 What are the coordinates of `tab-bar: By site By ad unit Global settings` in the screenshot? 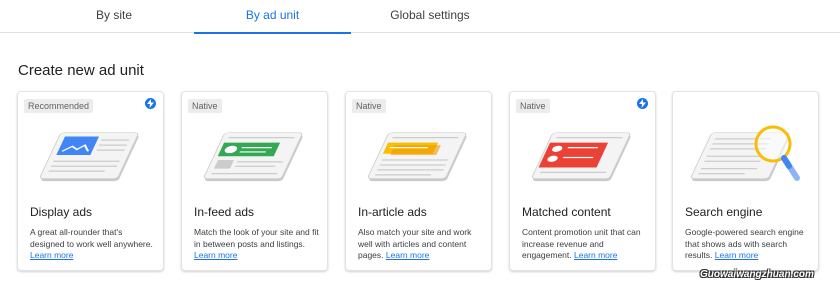 It's located at (420, 17).